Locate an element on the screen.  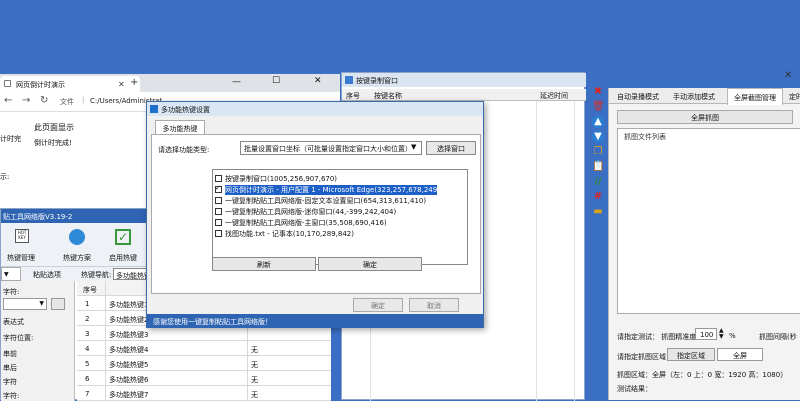
tab-auto-record: 自动录播模式 is located at coordinates (638, 97).